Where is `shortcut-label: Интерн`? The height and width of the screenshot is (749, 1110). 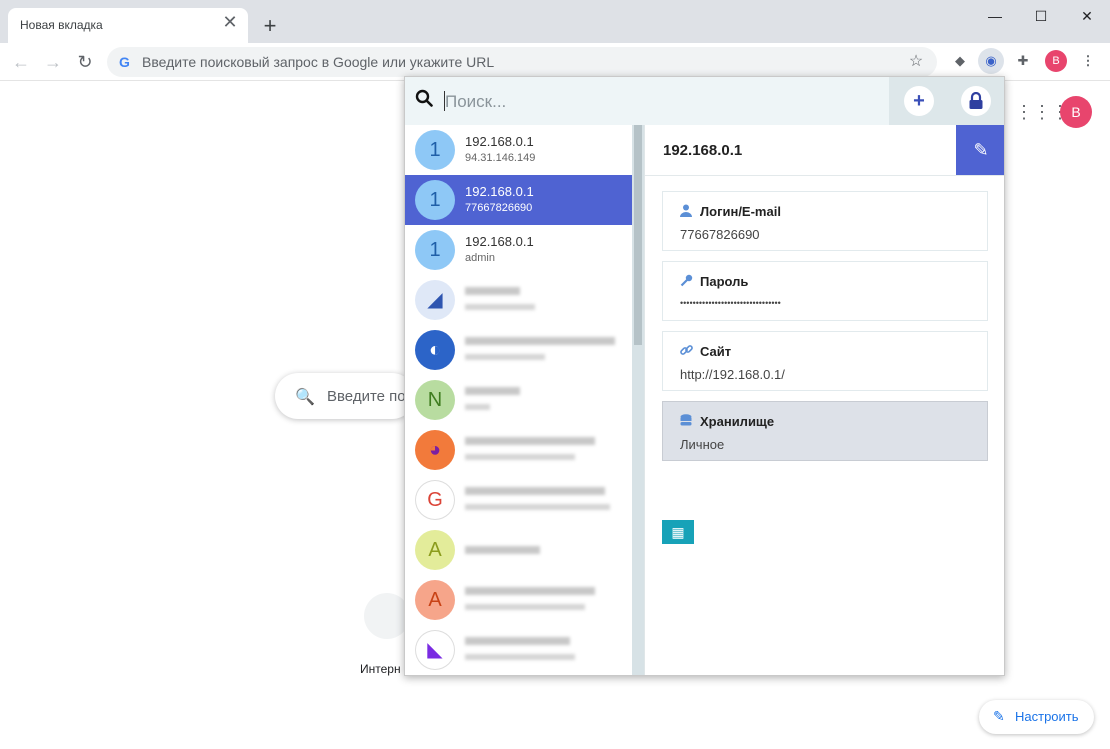 shortcut-label: Интерн is located at coordinates (380, 669).